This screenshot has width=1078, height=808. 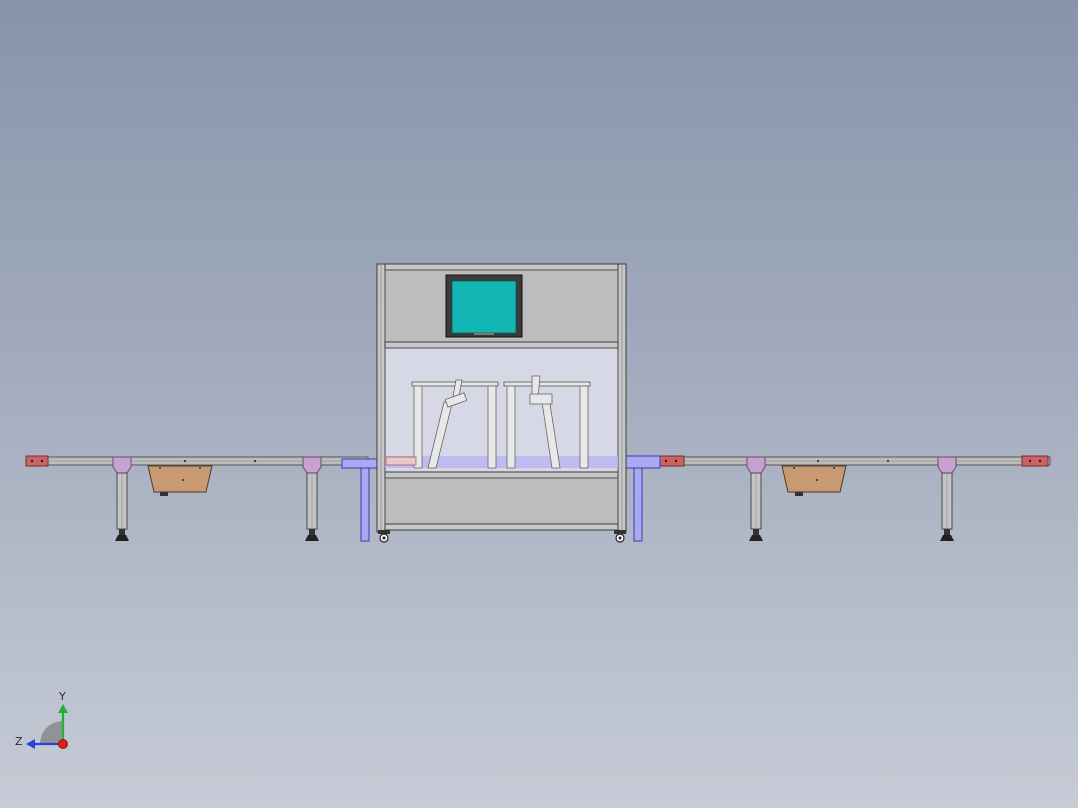 I want to click on workpiece, so click(x=401, y=461).